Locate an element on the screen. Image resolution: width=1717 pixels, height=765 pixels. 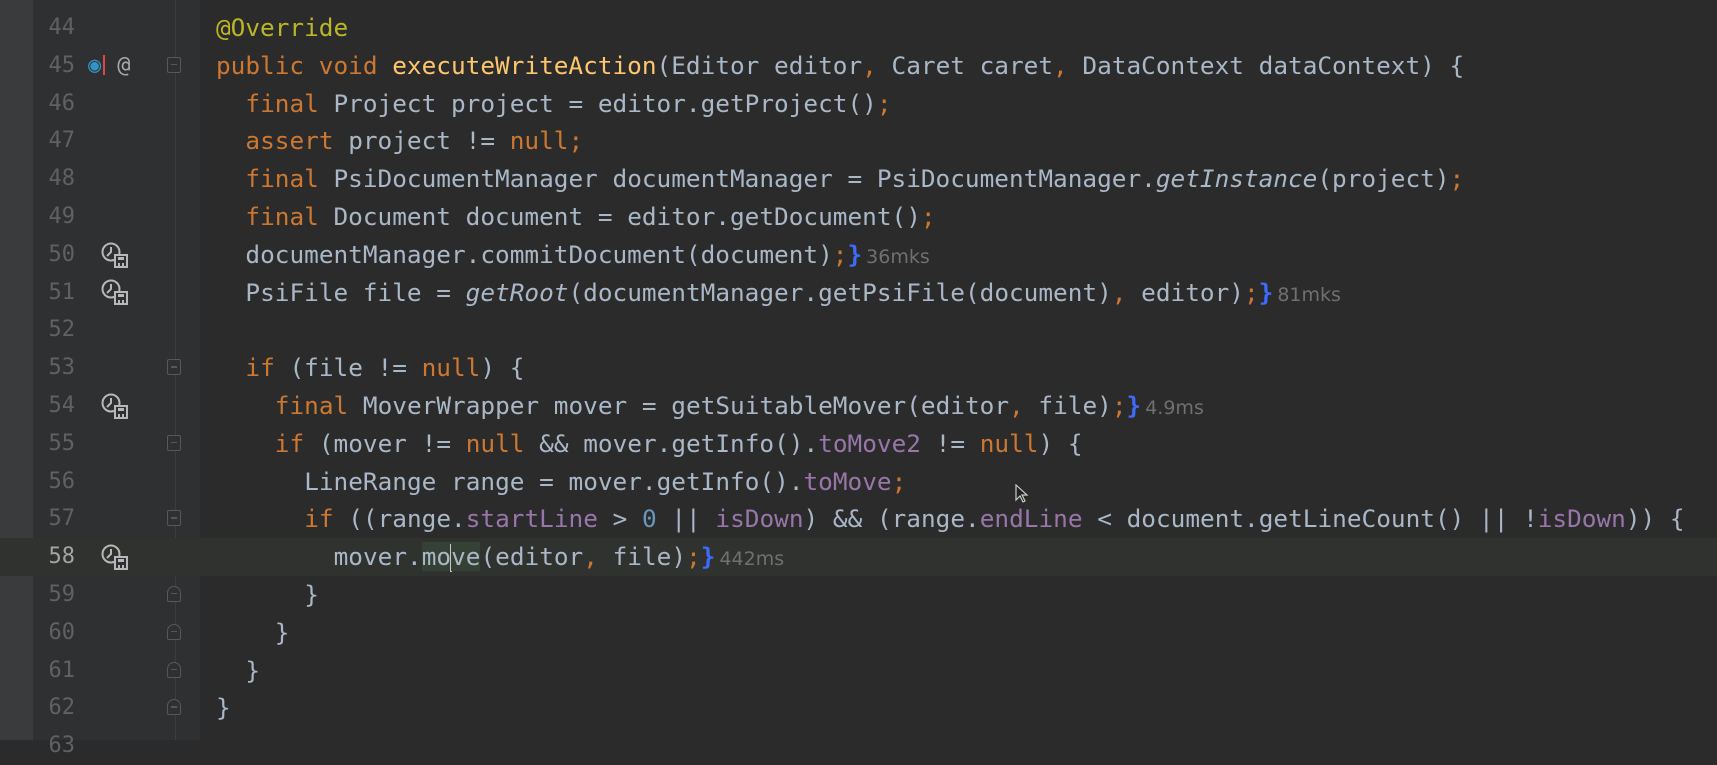
code-line: 61} is located at coordinates (858, 671).